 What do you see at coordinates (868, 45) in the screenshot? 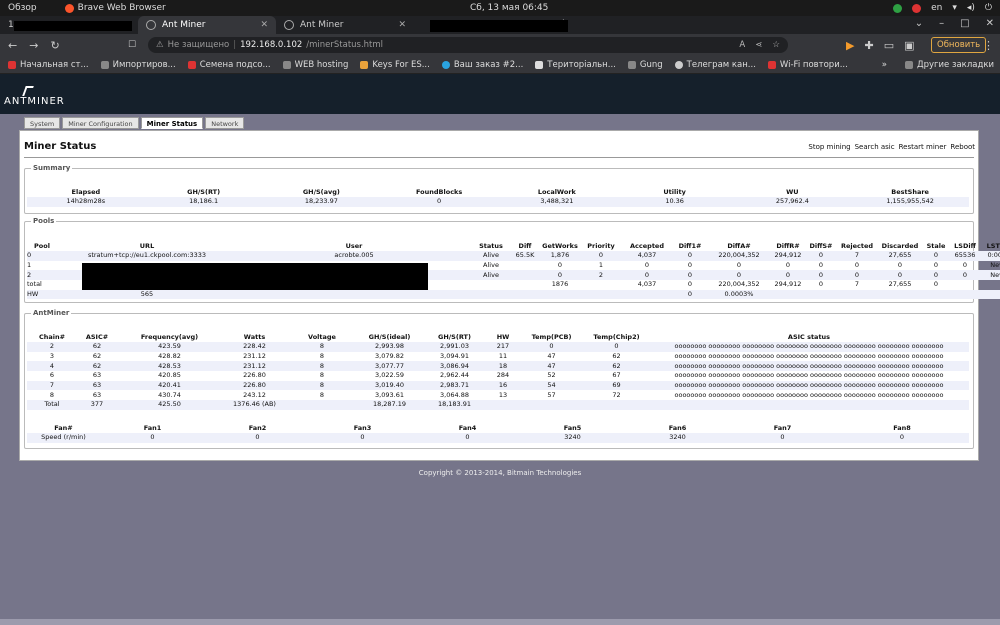
I see `puzzle-icon: ✚` at bounding box center [868, 45].